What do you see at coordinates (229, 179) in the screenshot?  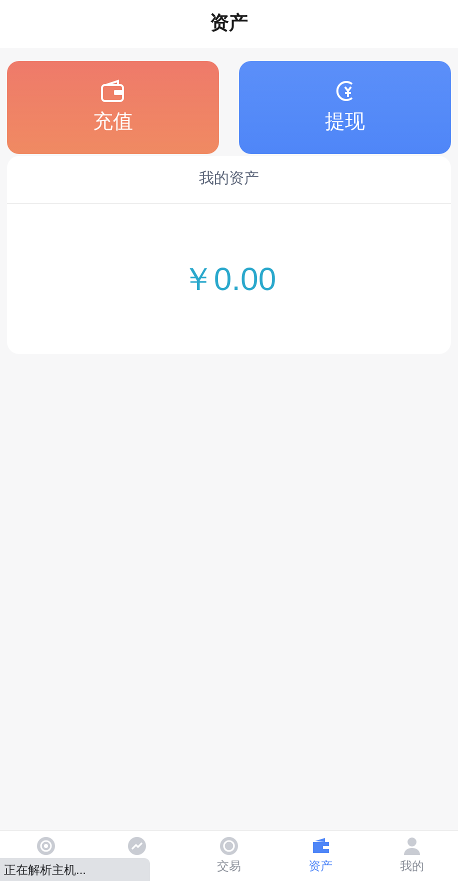 I see `card-title: 我的资产` at bounding box center [229, 179].